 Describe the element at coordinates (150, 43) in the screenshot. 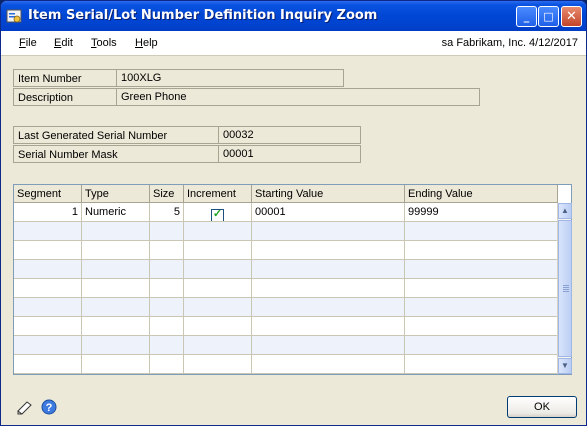

I see `menu-help-label: elp` at that location.